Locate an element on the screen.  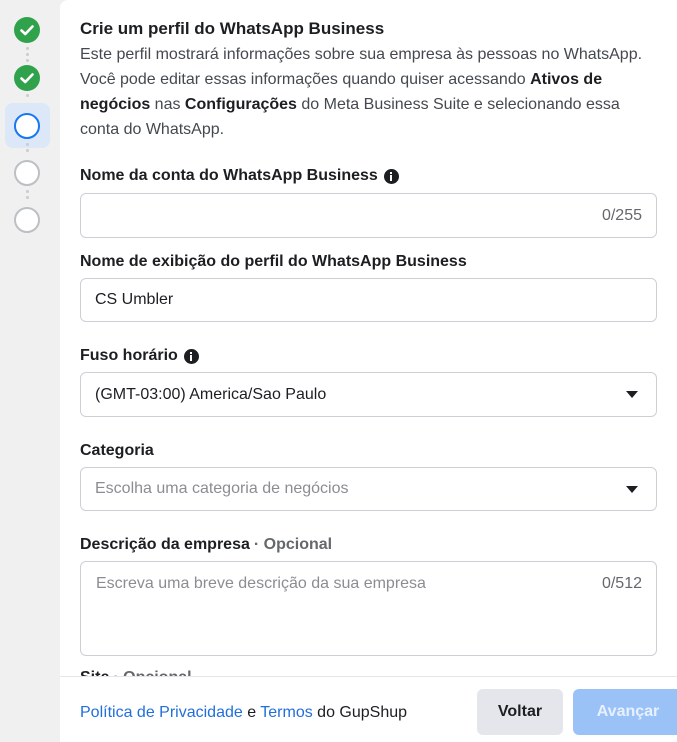
step-5-pending-icon is located at coordinates (27, 220).